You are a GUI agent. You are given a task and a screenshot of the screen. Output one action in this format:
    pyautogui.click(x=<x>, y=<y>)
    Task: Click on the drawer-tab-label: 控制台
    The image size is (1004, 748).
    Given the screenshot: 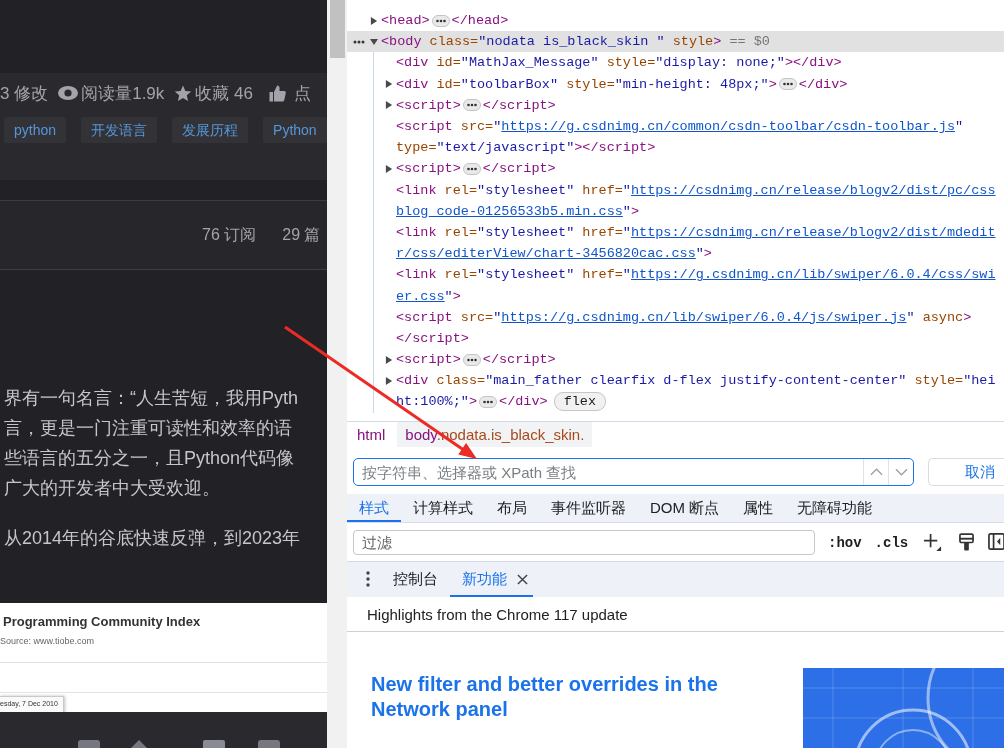 What is the action you would take?
    pyautogui.click(x=415, y=579)
    